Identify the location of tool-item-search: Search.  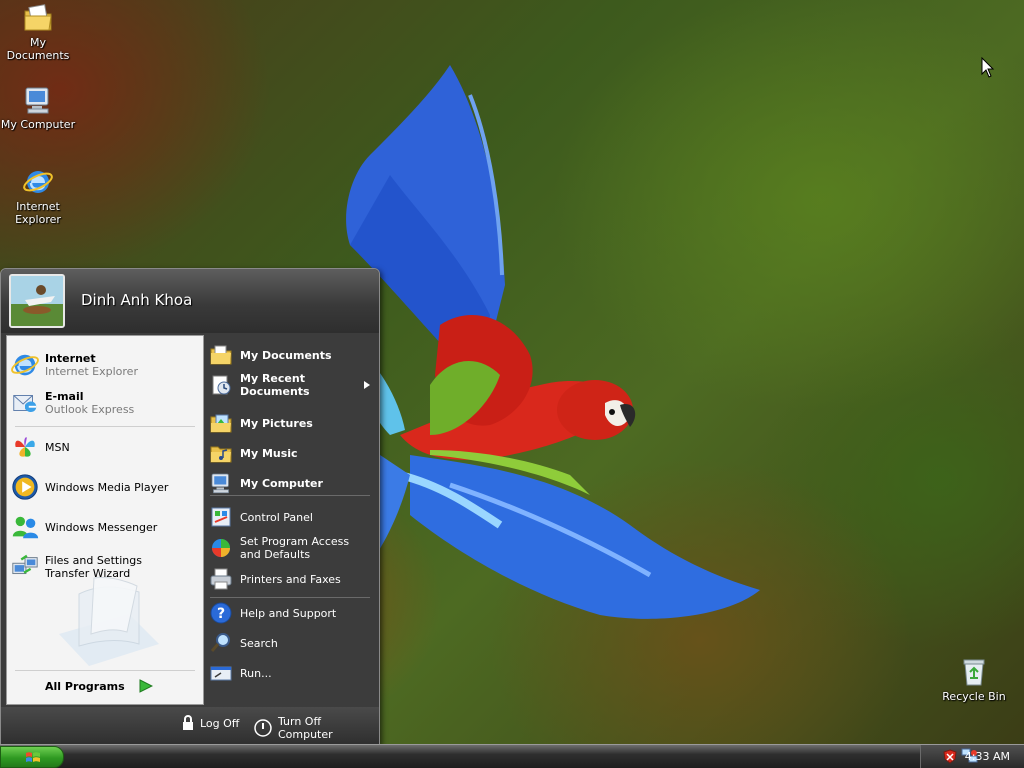
(291, 643).